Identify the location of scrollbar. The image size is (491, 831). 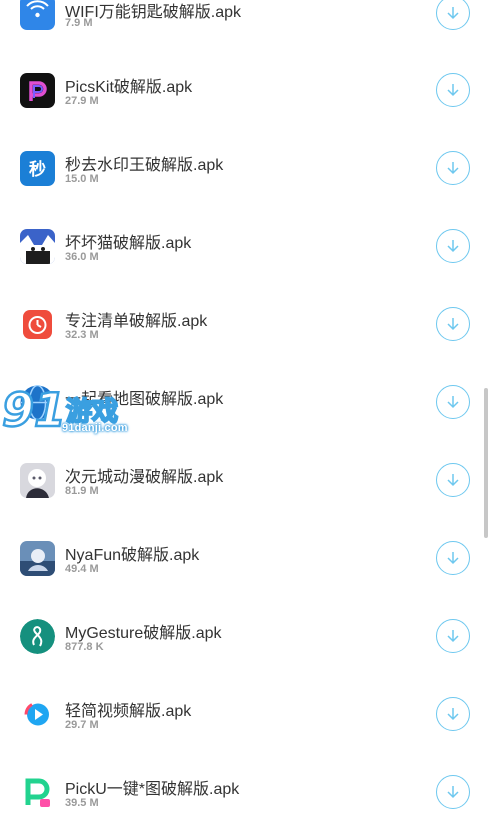
(486, 463).